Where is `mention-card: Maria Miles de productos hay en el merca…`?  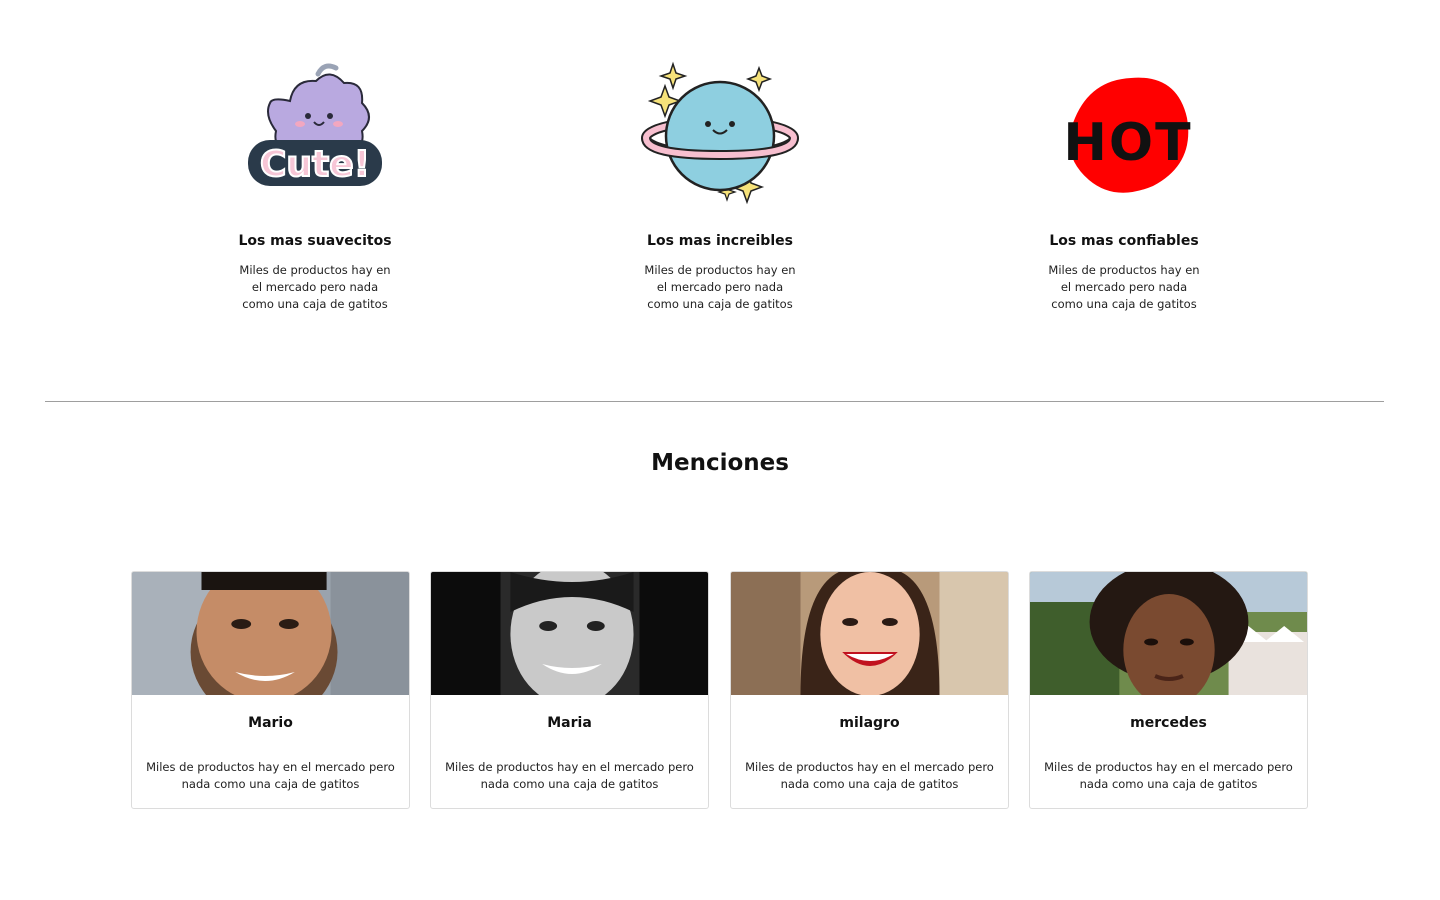
mention-card: Maria Miles de productos hay en el merca… is located at coordinates (569, 690).